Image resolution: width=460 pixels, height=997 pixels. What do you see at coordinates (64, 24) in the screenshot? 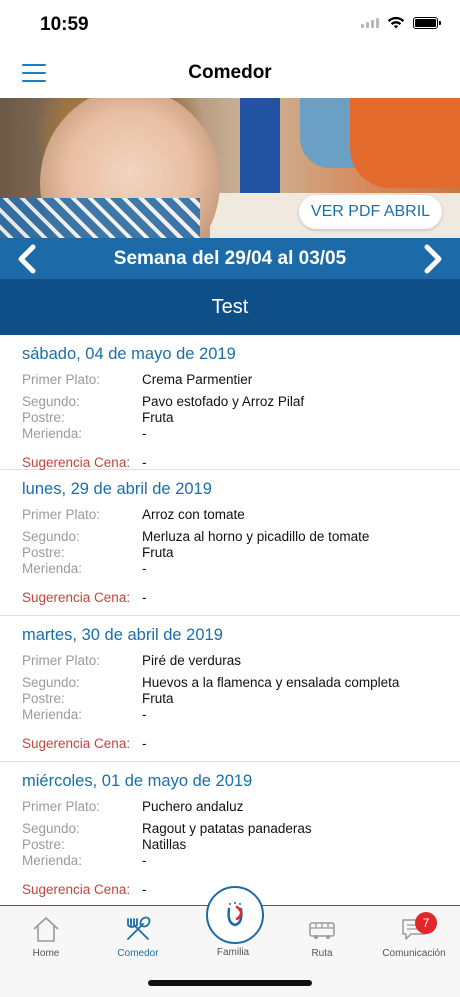
I see `status-time: 10:59` at bounding box center [64, 24].